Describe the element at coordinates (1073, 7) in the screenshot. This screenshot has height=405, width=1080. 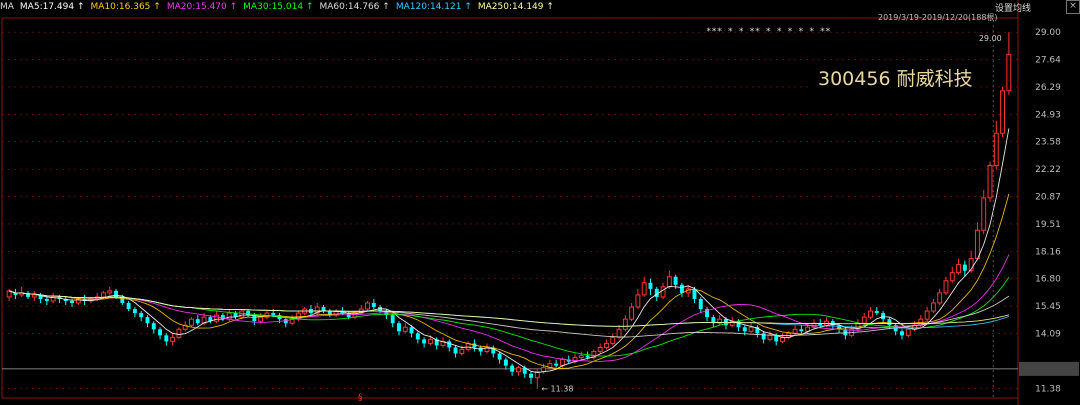
I see `close-icon: ×` at that location.